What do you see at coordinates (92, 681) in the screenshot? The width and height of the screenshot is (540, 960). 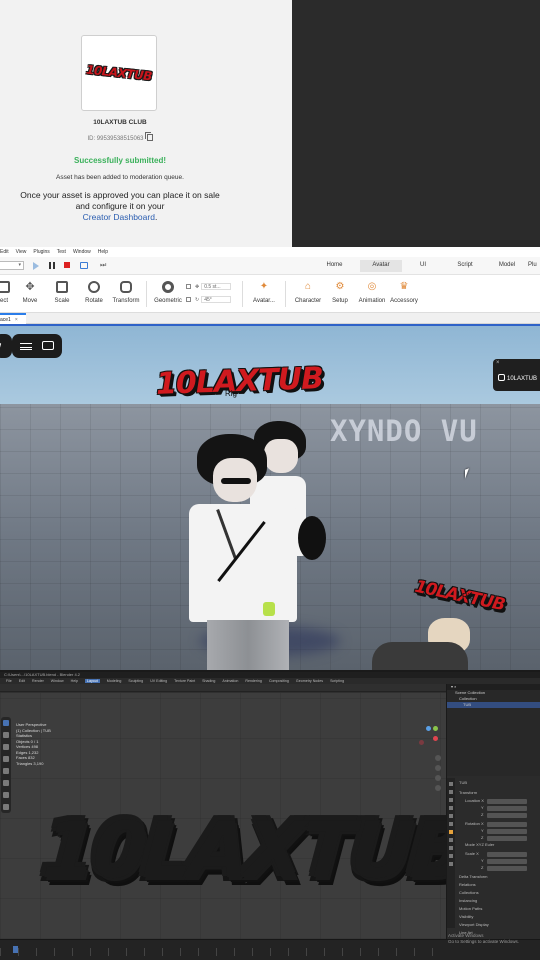 I see `workspace-layout: Layout` at bounding box center [92, 681].